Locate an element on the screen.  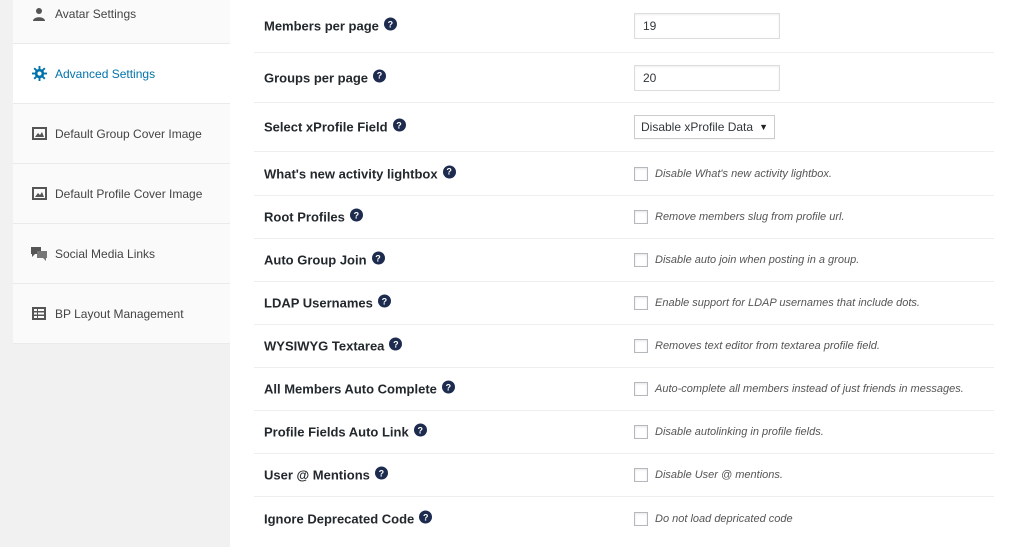
setting-label: LDAP Usernames ? is located at coordinates (327, 302).